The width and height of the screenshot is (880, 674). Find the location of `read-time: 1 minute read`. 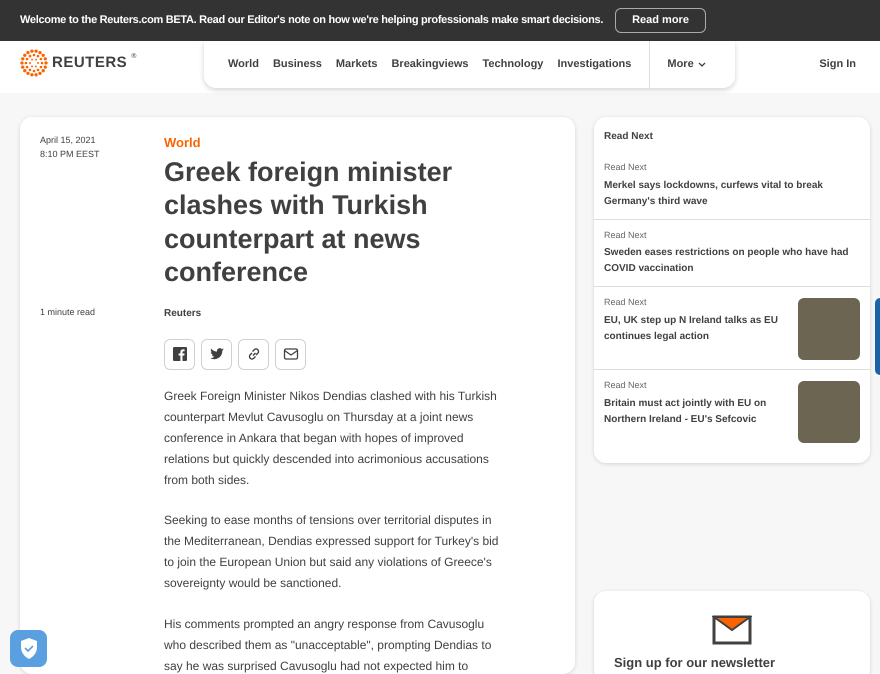

read-time: 1 minute read is located at coordinates (68, 312).